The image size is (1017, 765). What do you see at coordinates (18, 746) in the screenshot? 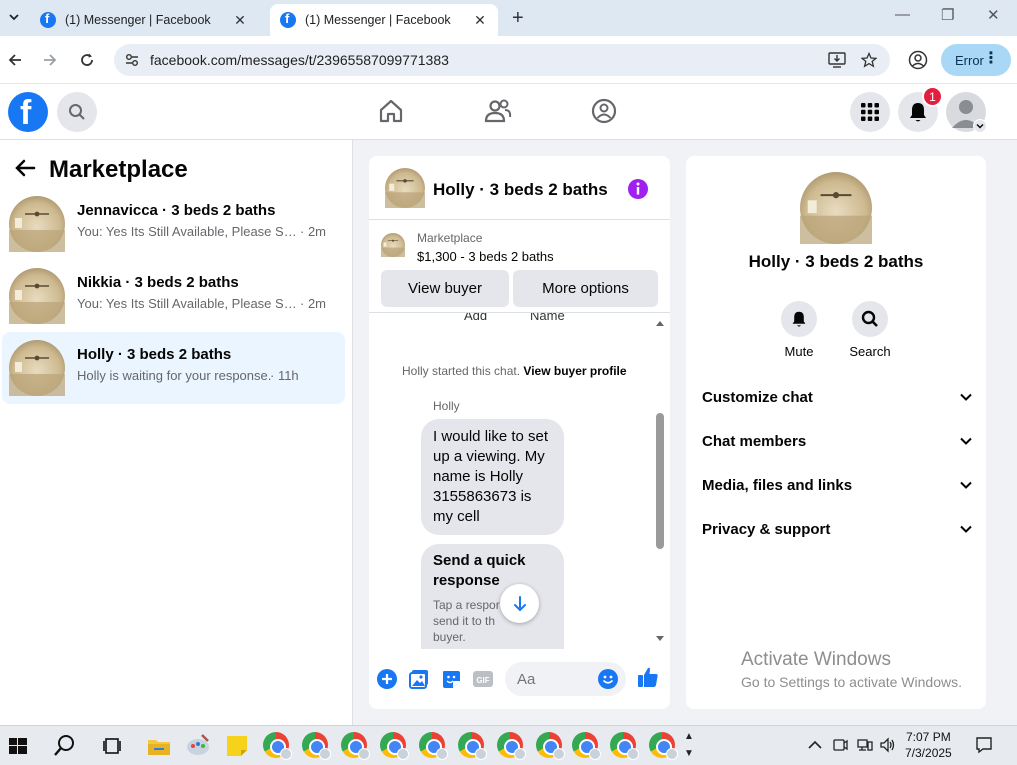
I see `windows-start-icon` at bounding box center [18, 746].